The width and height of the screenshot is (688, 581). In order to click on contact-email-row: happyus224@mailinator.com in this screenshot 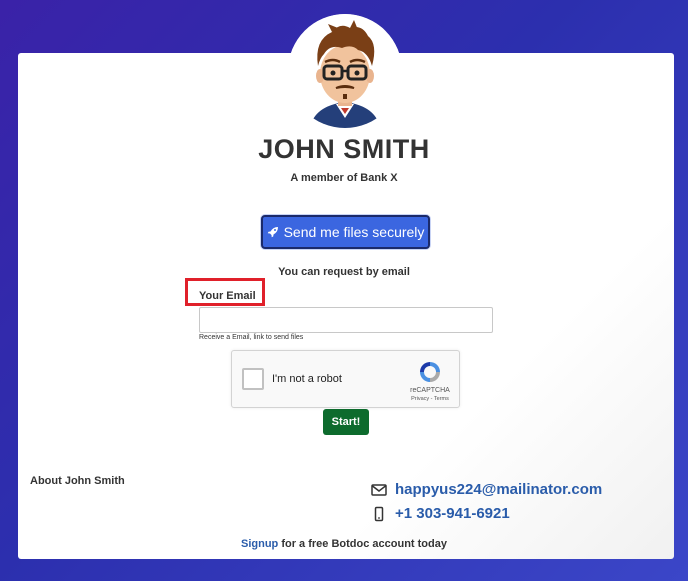, I will do `click(486, 489)`.